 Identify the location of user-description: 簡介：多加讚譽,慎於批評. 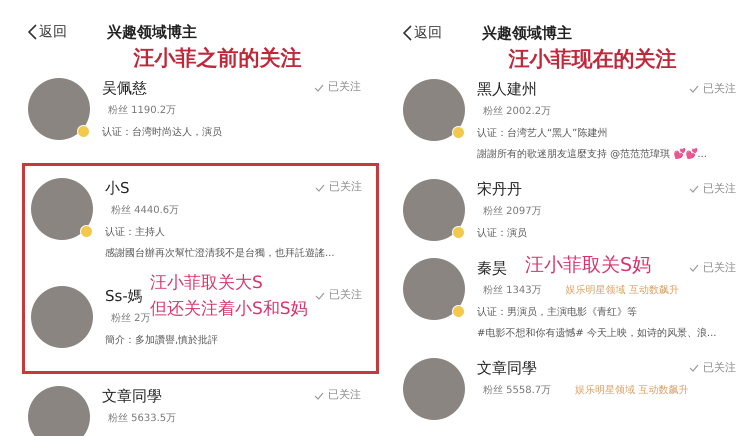
(162, 341).